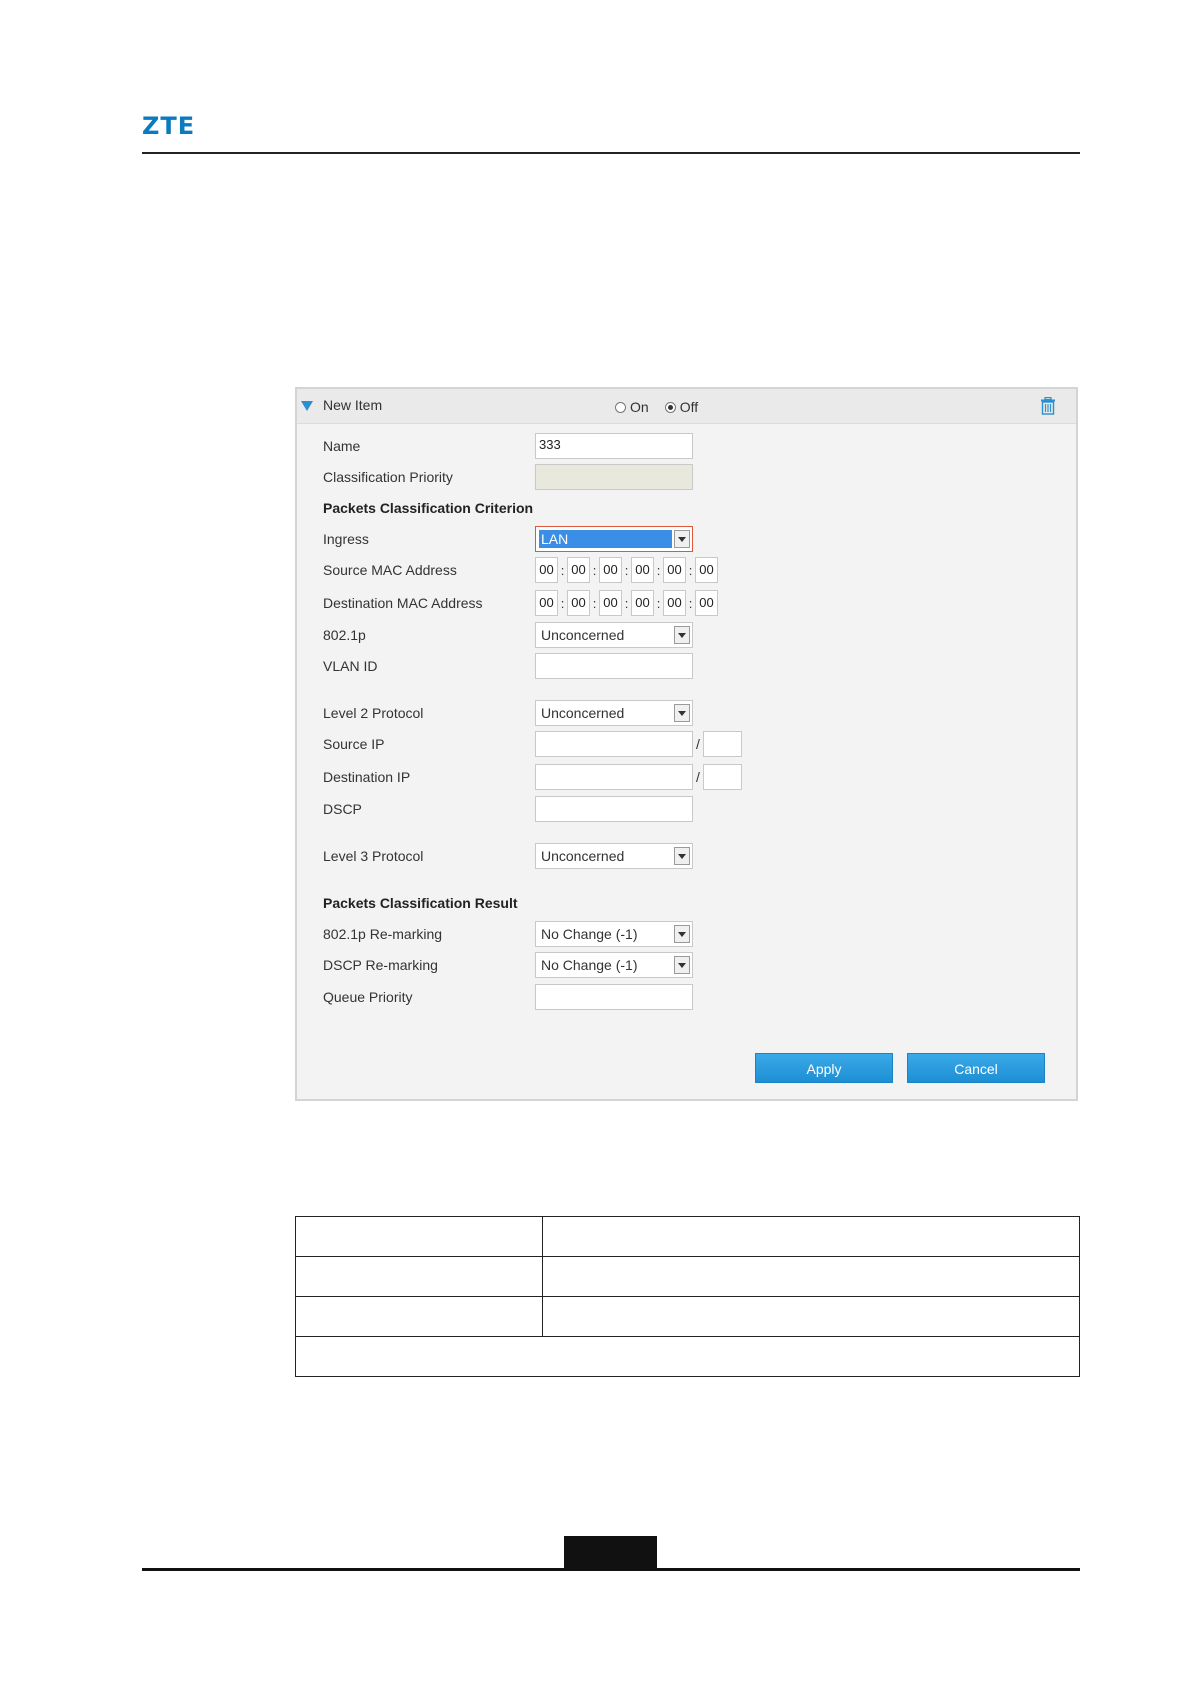  I want to click on source-mac-input: 00 : 00 : 00, so click(626, 570).